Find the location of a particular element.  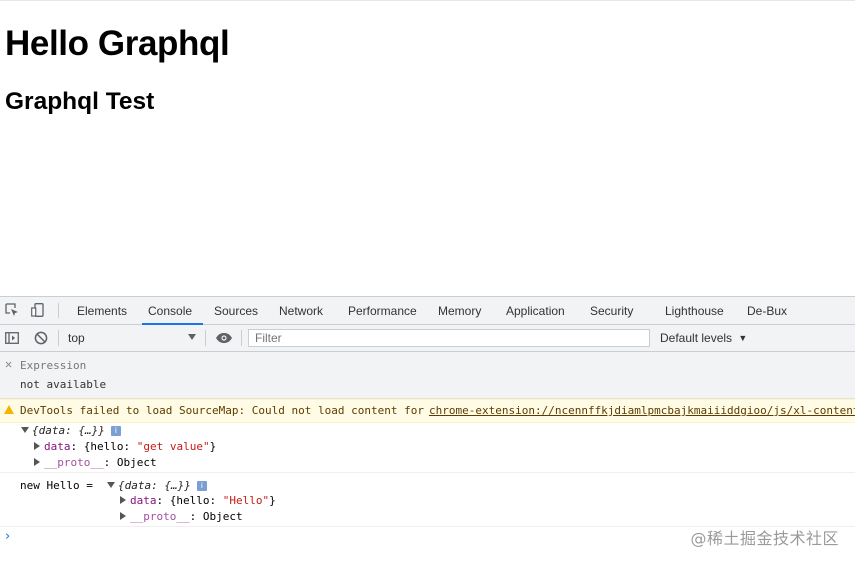

tab-console: Console is located at coordinates (172, 311).